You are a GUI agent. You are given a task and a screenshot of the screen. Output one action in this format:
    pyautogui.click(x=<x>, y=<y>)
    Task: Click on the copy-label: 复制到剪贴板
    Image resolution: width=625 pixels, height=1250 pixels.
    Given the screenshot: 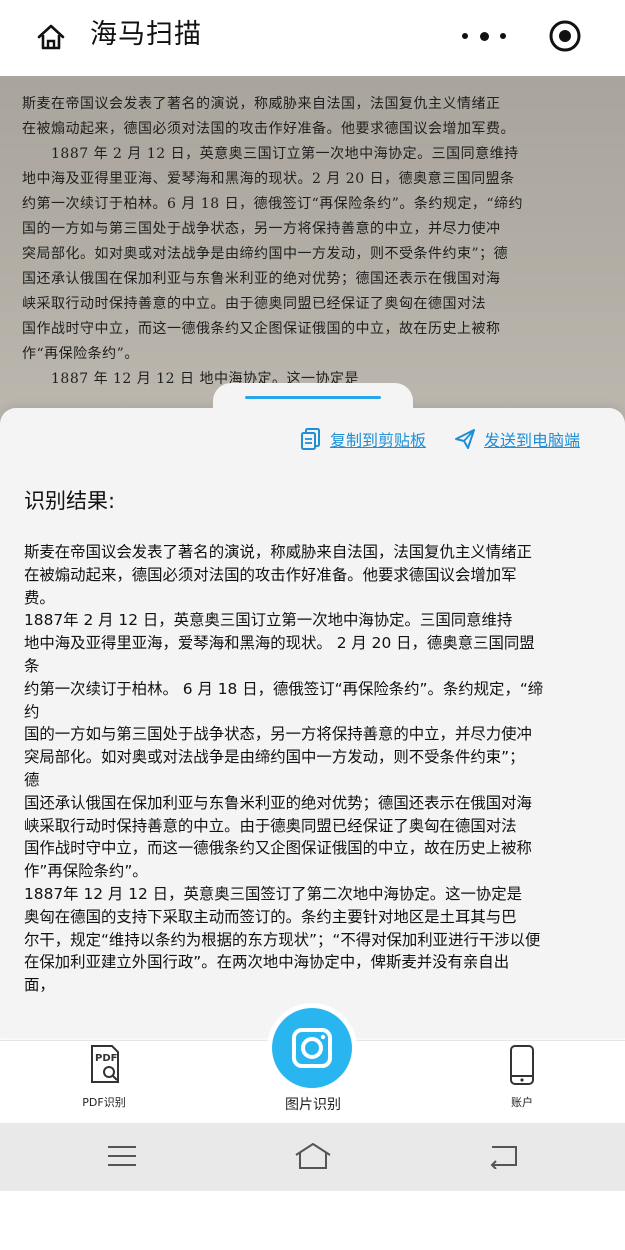 What is the action you would take?
    pyautogui.click(x=378, y=440)
    